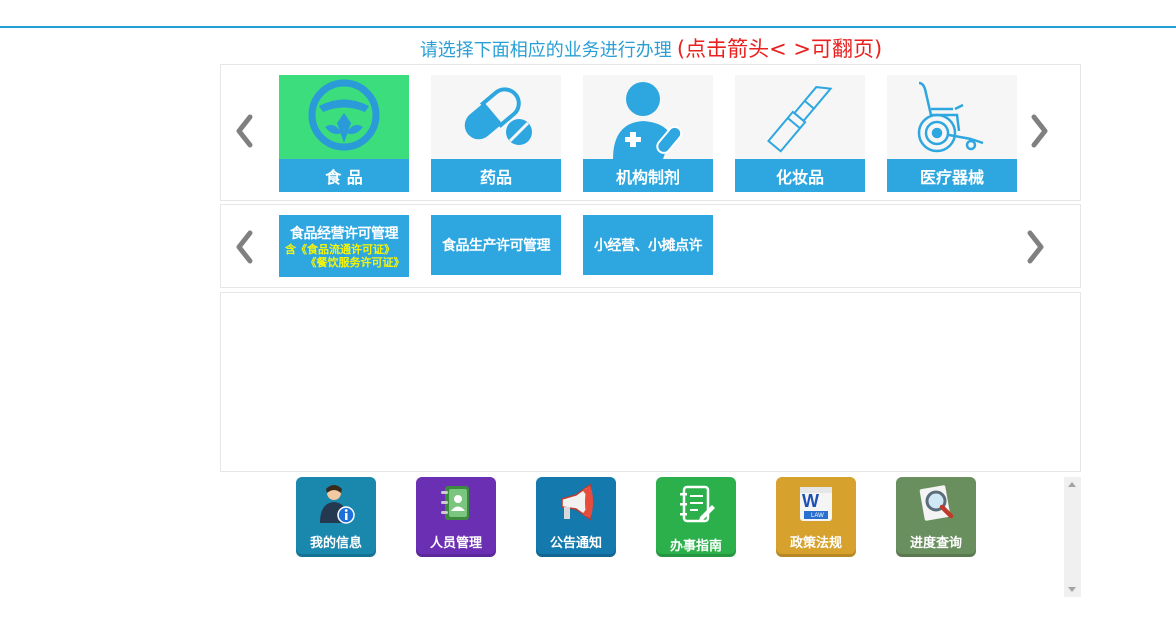 The width and height of the screenshot is (1176, 626). Describe the element at coordinates (355, 262) in the screenshot. I see `subcategory-note: 《餐饮服务许可证》` at that location.